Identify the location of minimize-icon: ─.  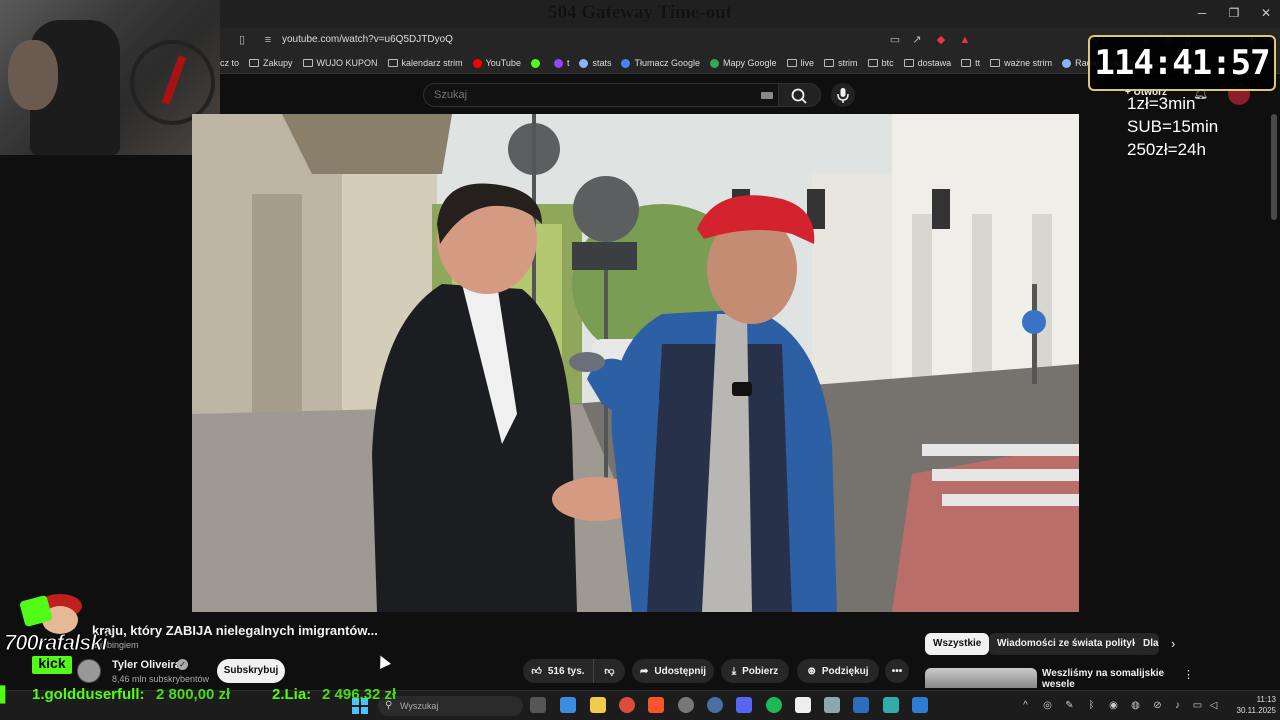
(1202, 13).